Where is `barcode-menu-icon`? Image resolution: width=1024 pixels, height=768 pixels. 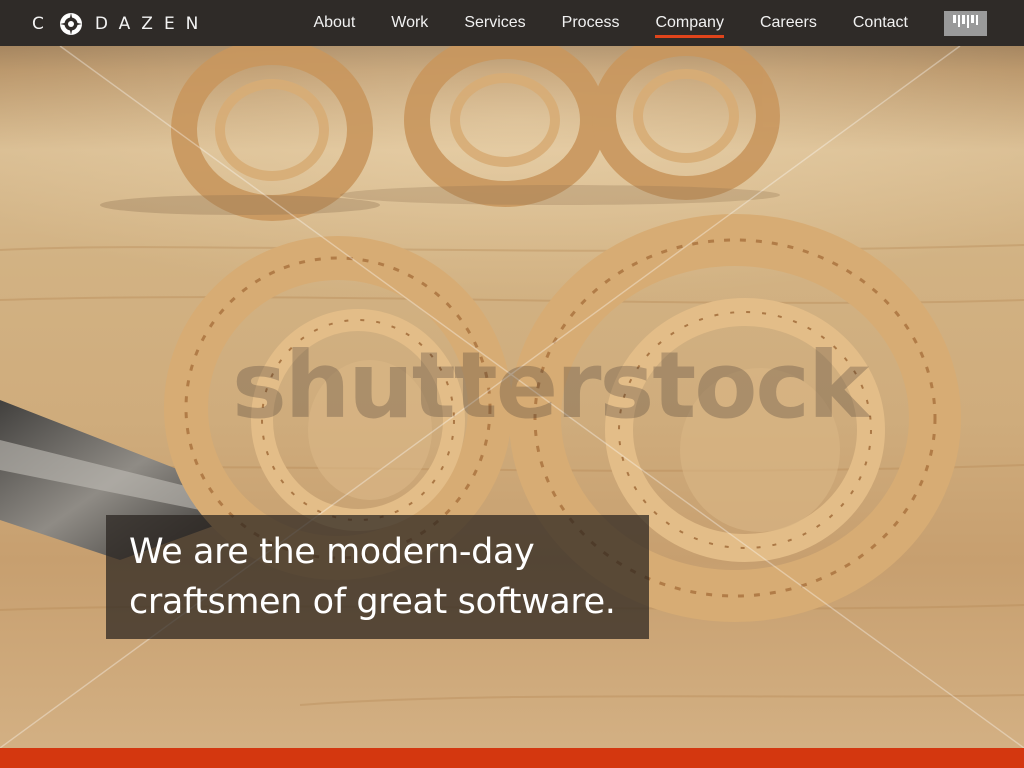 barcode-menu-icon is located at coordinates (965, 21).